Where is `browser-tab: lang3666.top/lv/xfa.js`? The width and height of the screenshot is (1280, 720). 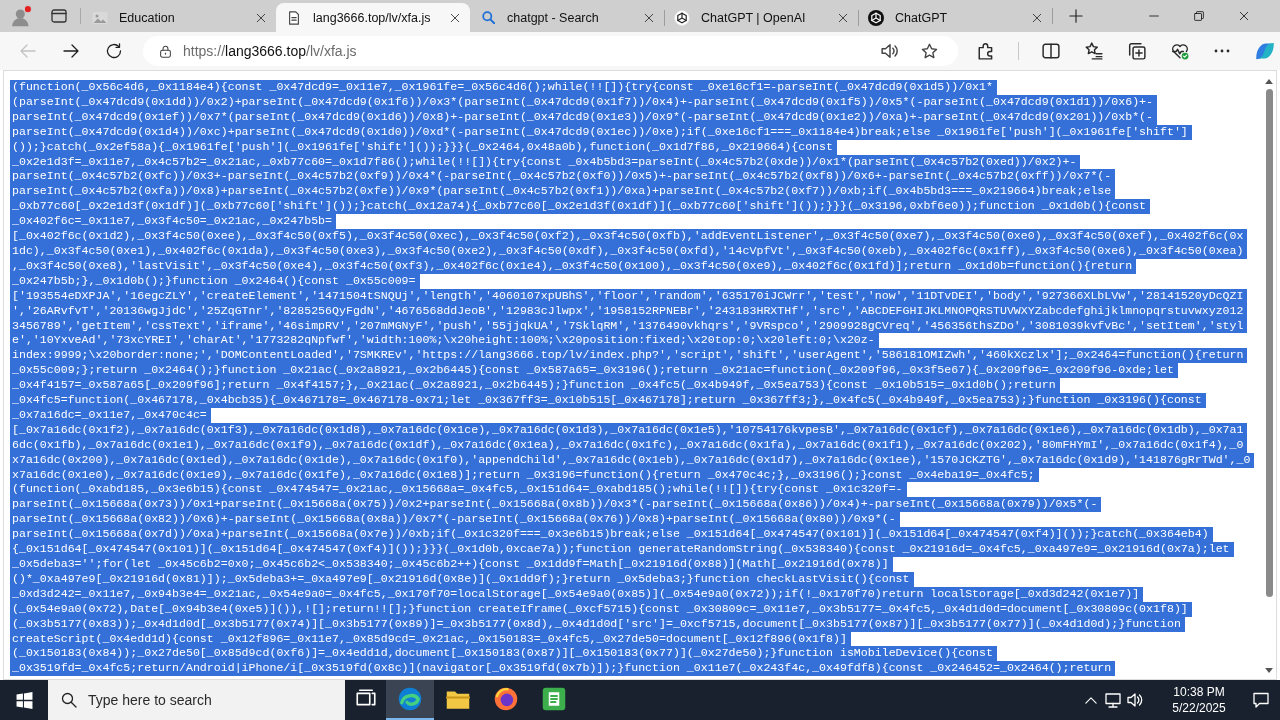 browser-tab: lang3666.top/lv/xfa.js is located at coordinates (373, 17).